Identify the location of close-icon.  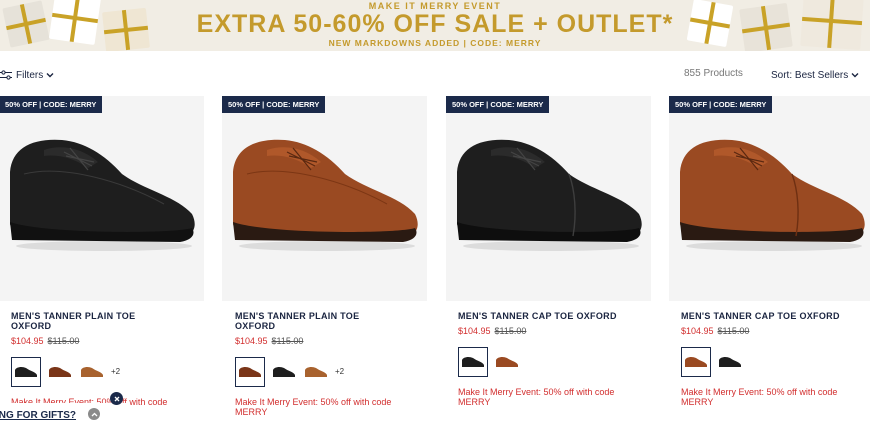
(116, 398).